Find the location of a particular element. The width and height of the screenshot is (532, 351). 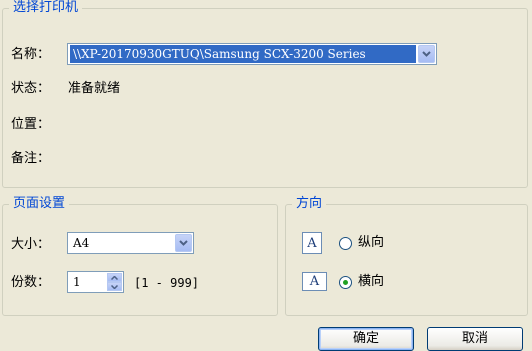

paper-size-value: A4 is located at coordinates (81, 243).